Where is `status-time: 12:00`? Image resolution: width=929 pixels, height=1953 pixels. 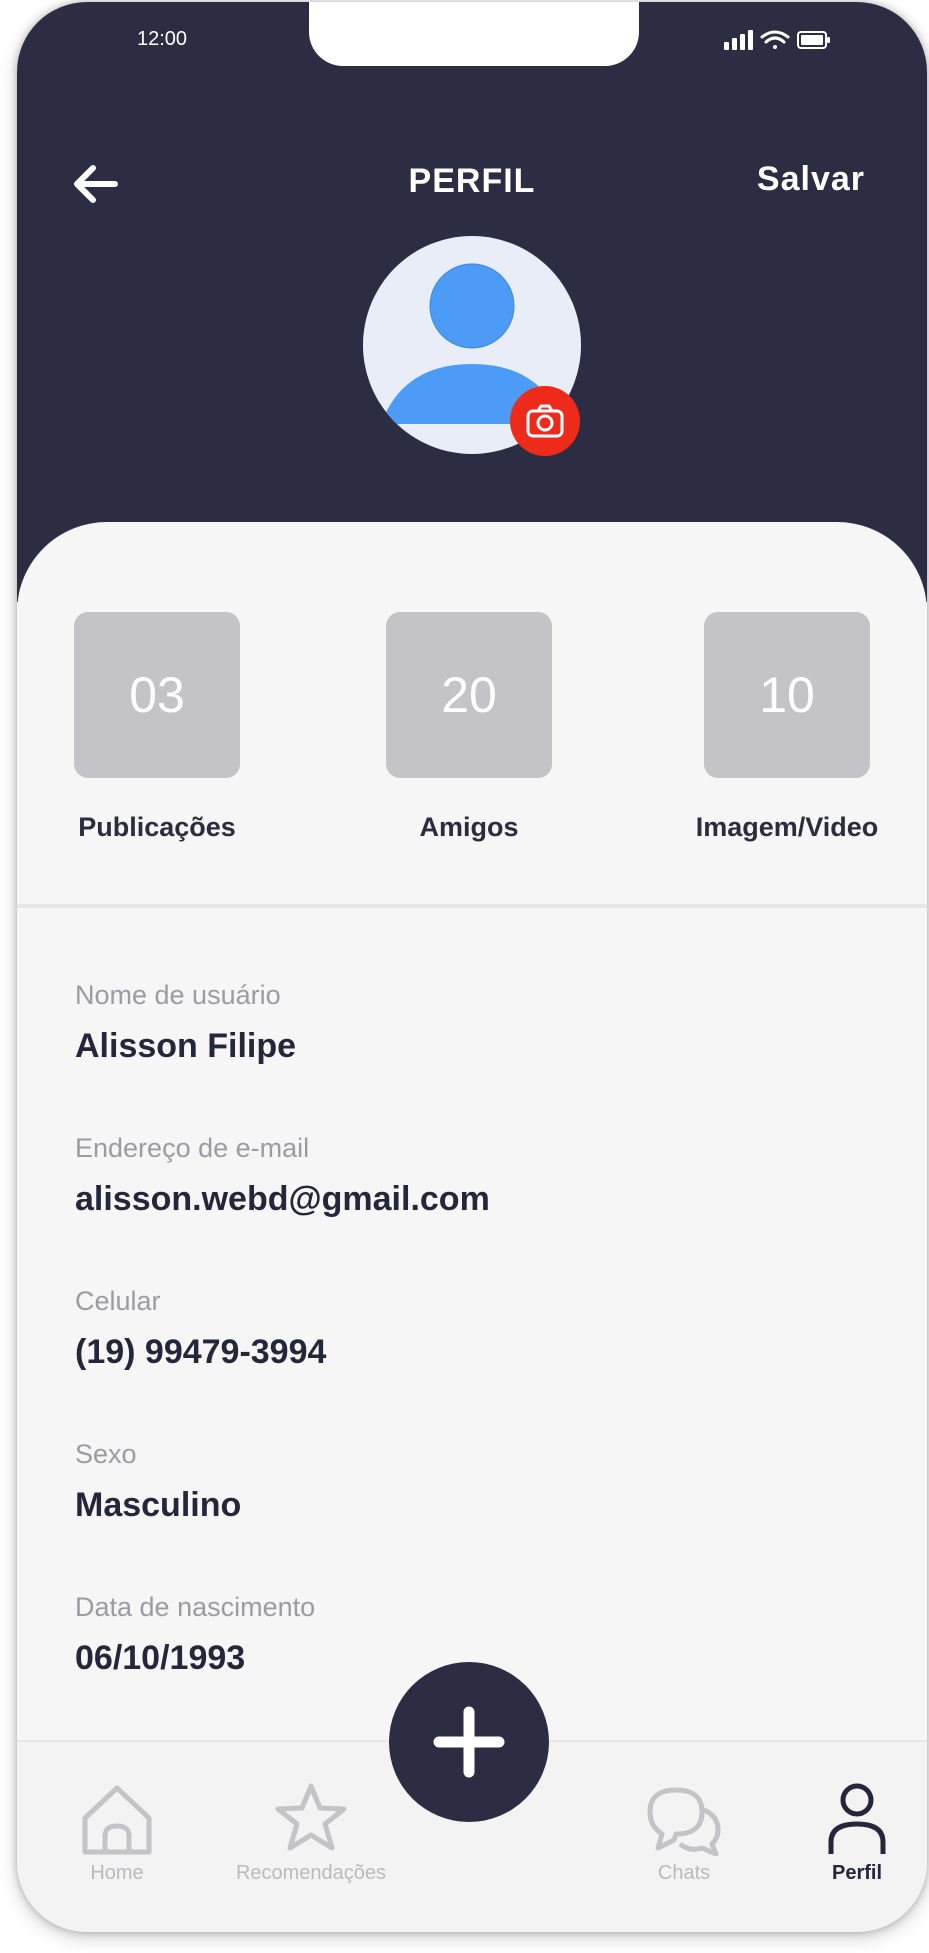
status-time: 12:00 is located at coordinates (162, 39).